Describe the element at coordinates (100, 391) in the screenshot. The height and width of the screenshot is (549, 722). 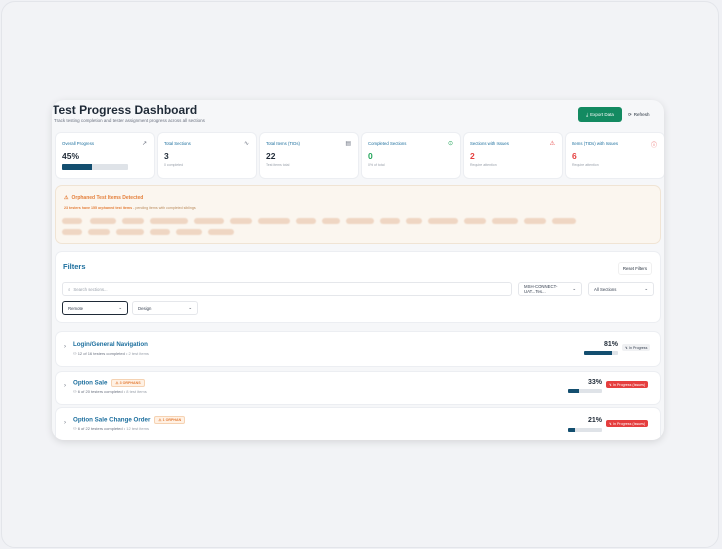
I see `testers-completed: 6 of 20 testers completed` at that location.